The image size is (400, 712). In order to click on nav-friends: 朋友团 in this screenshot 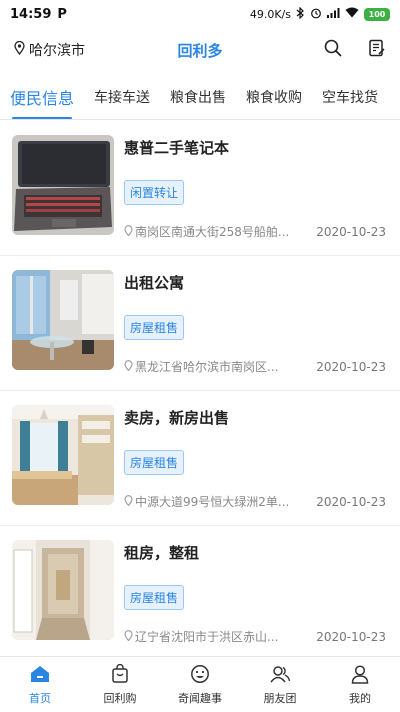, I will do `click(280, 684)`.